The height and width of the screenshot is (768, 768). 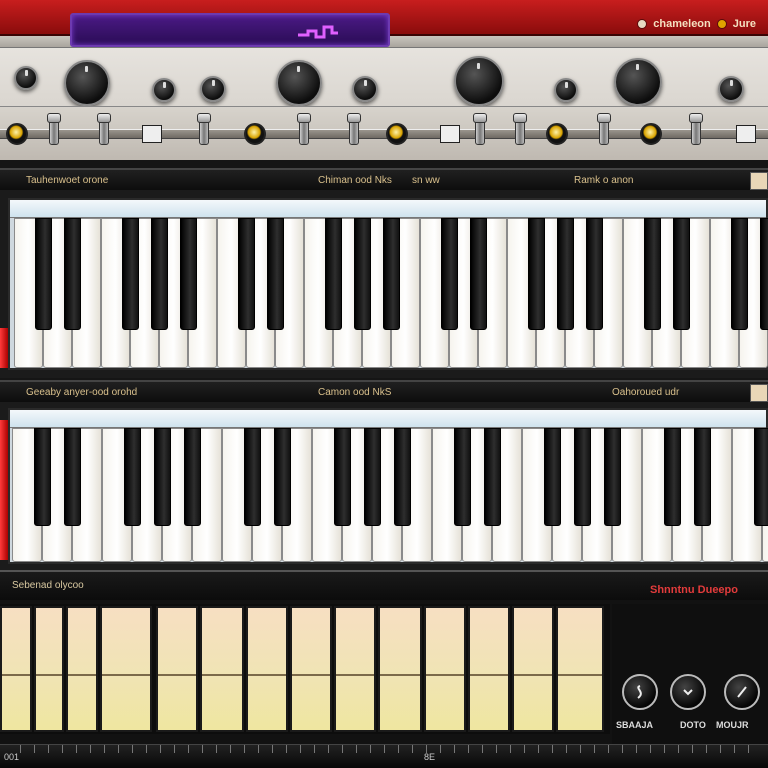 What do you see at coordinates (426, 180) in the screenshot?
I see `upper-header-center-suffix: sn ww` at bounding box center [426, 180].